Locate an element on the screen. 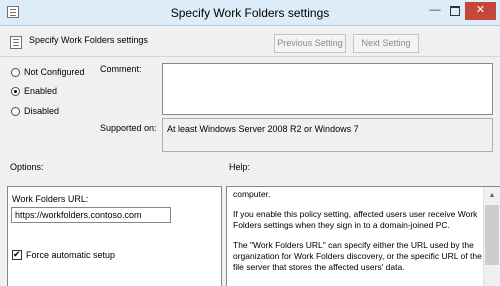 Image resolution: width=500 pixels, height=286 pixels. setting-icon is located at coordinates (16, 42).